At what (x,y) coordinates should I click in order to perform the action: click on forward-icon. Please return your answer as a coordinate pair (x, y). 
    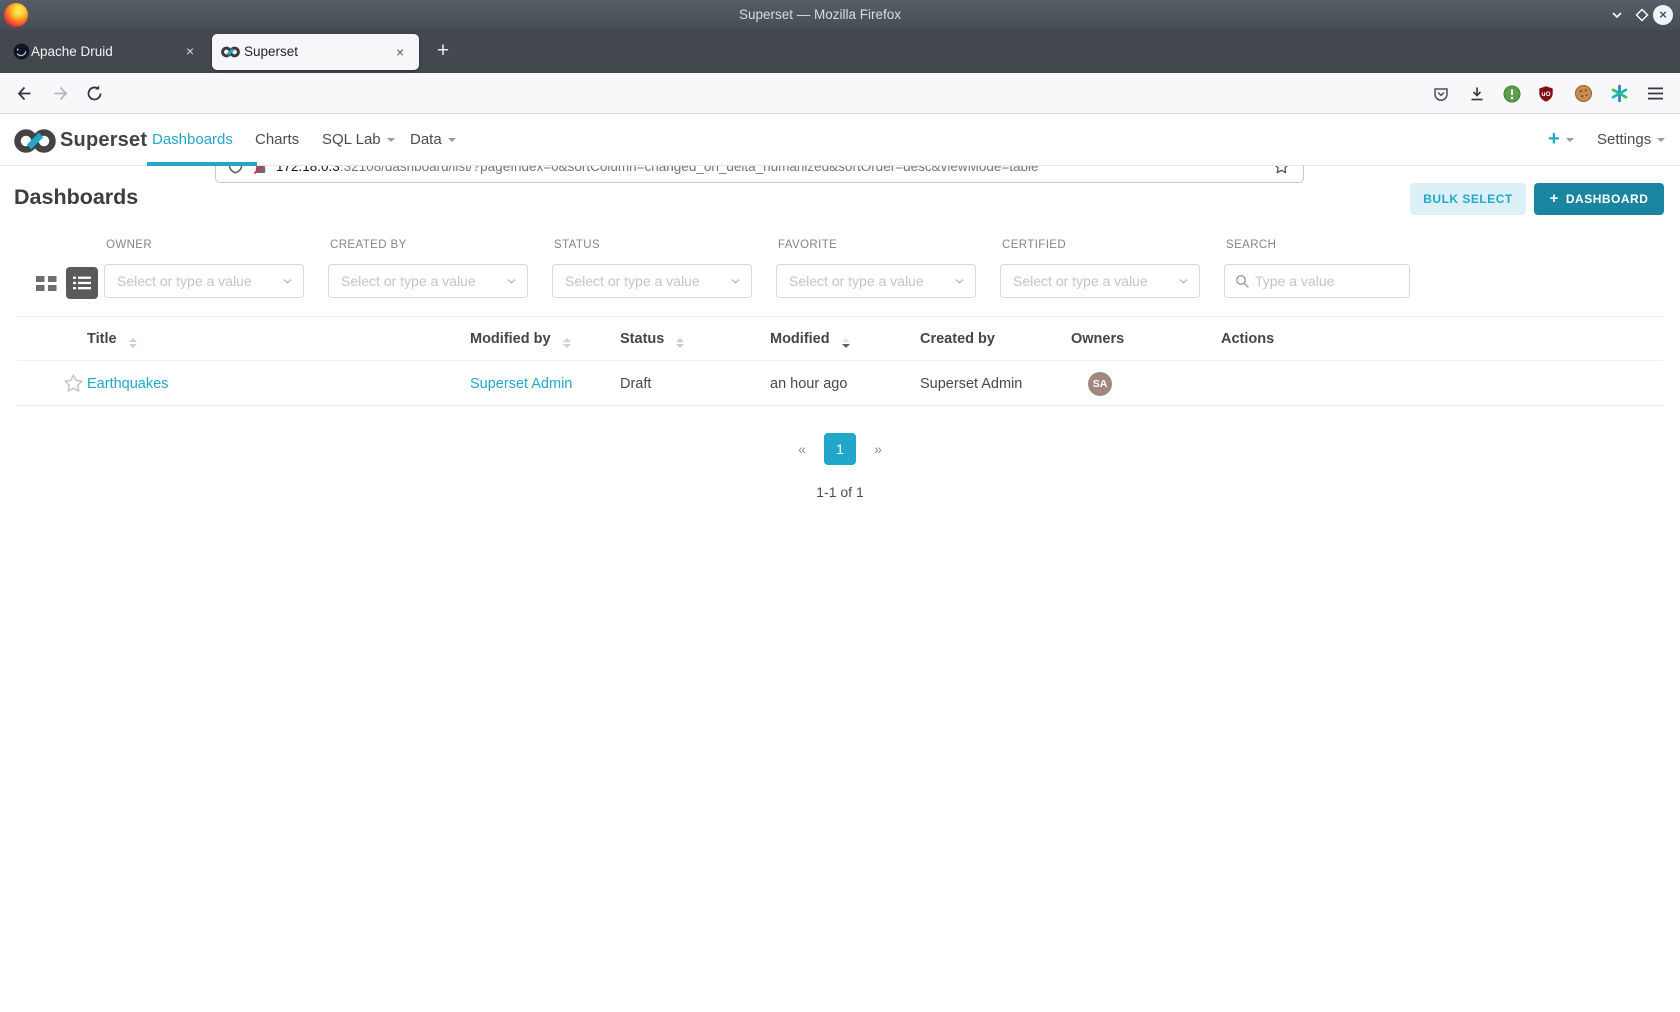
    Looking at the image, I should click on (61, 93).